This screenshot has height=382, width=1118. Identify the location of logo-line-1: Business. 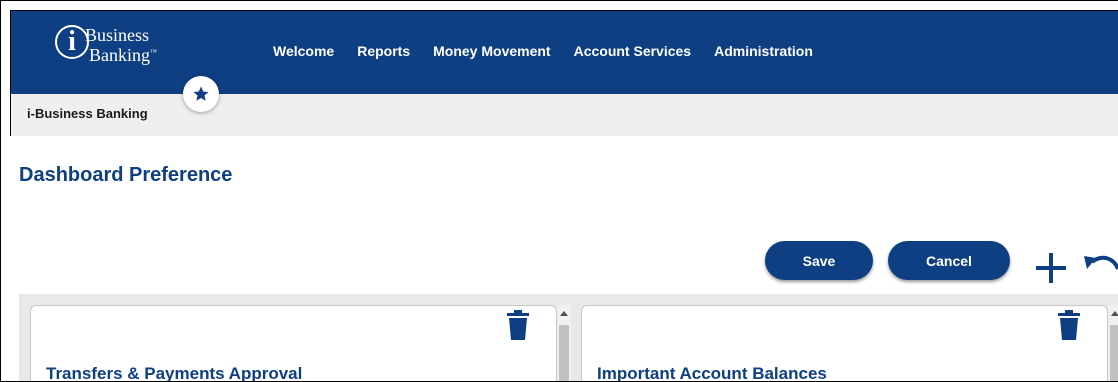
(117, 35).